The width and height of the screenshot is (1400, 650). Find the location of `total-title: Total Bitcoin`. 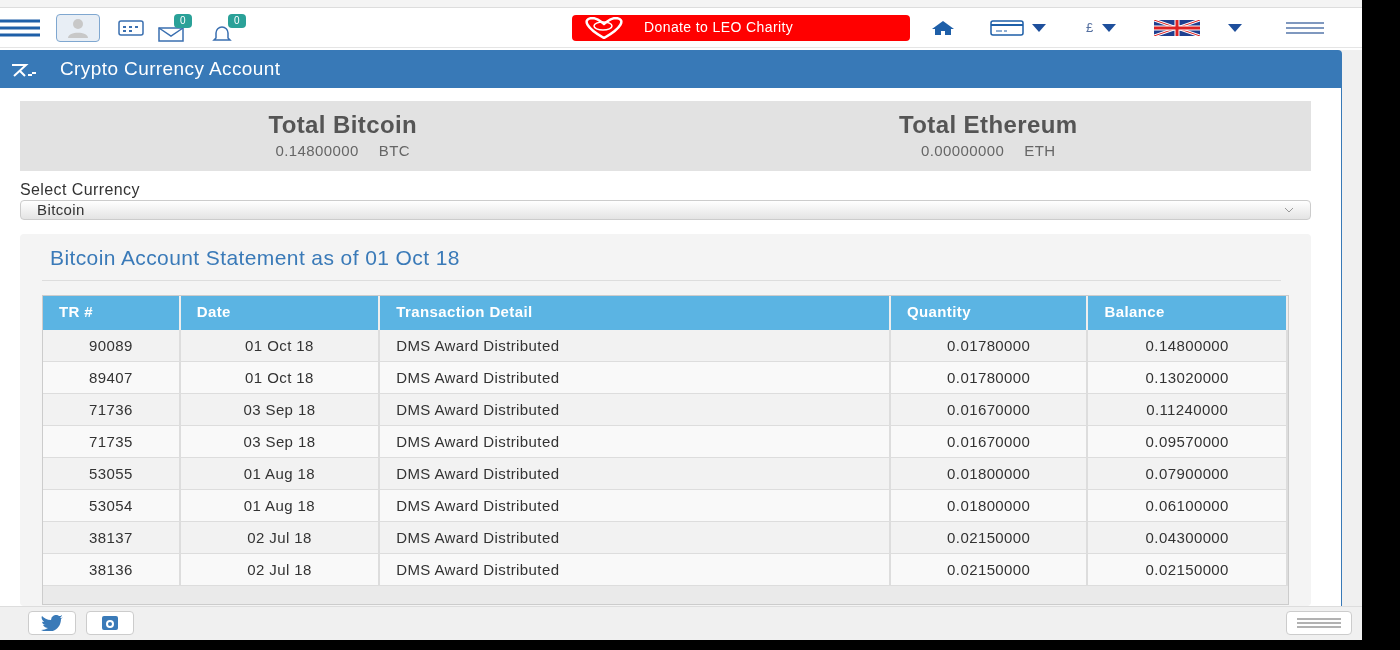

total-title: Total Bitcoin is located at coordinates (343, 124).